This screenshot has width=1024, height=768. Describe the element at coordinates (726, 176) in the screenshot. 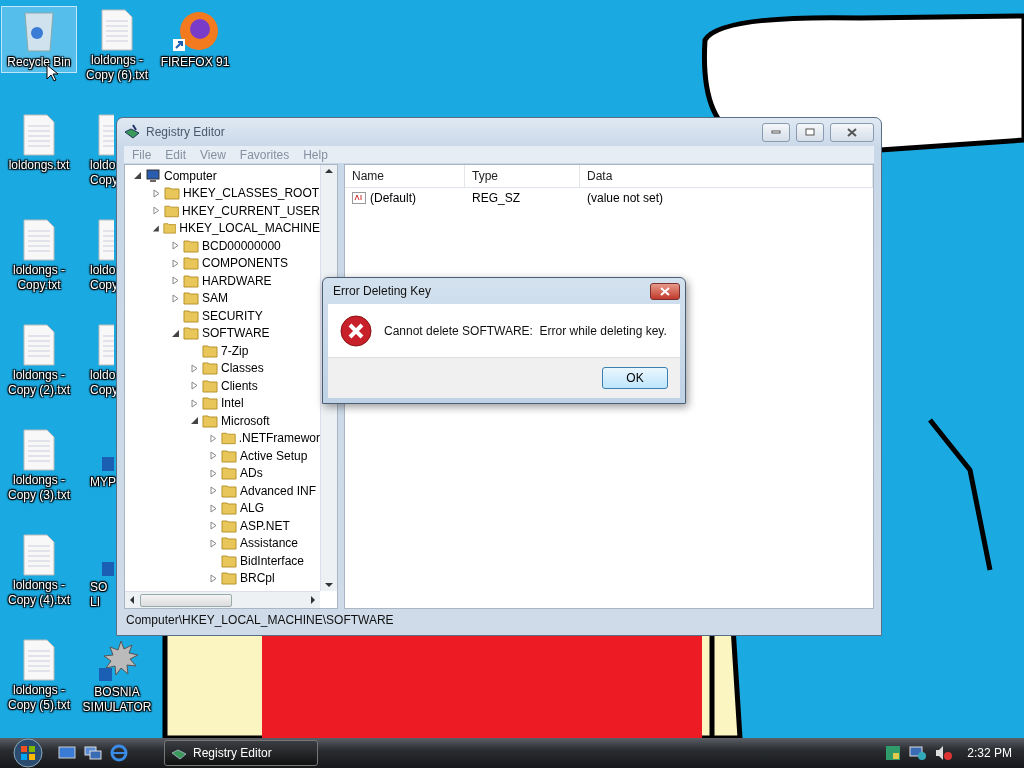

I see `column-header: Data` at that location.